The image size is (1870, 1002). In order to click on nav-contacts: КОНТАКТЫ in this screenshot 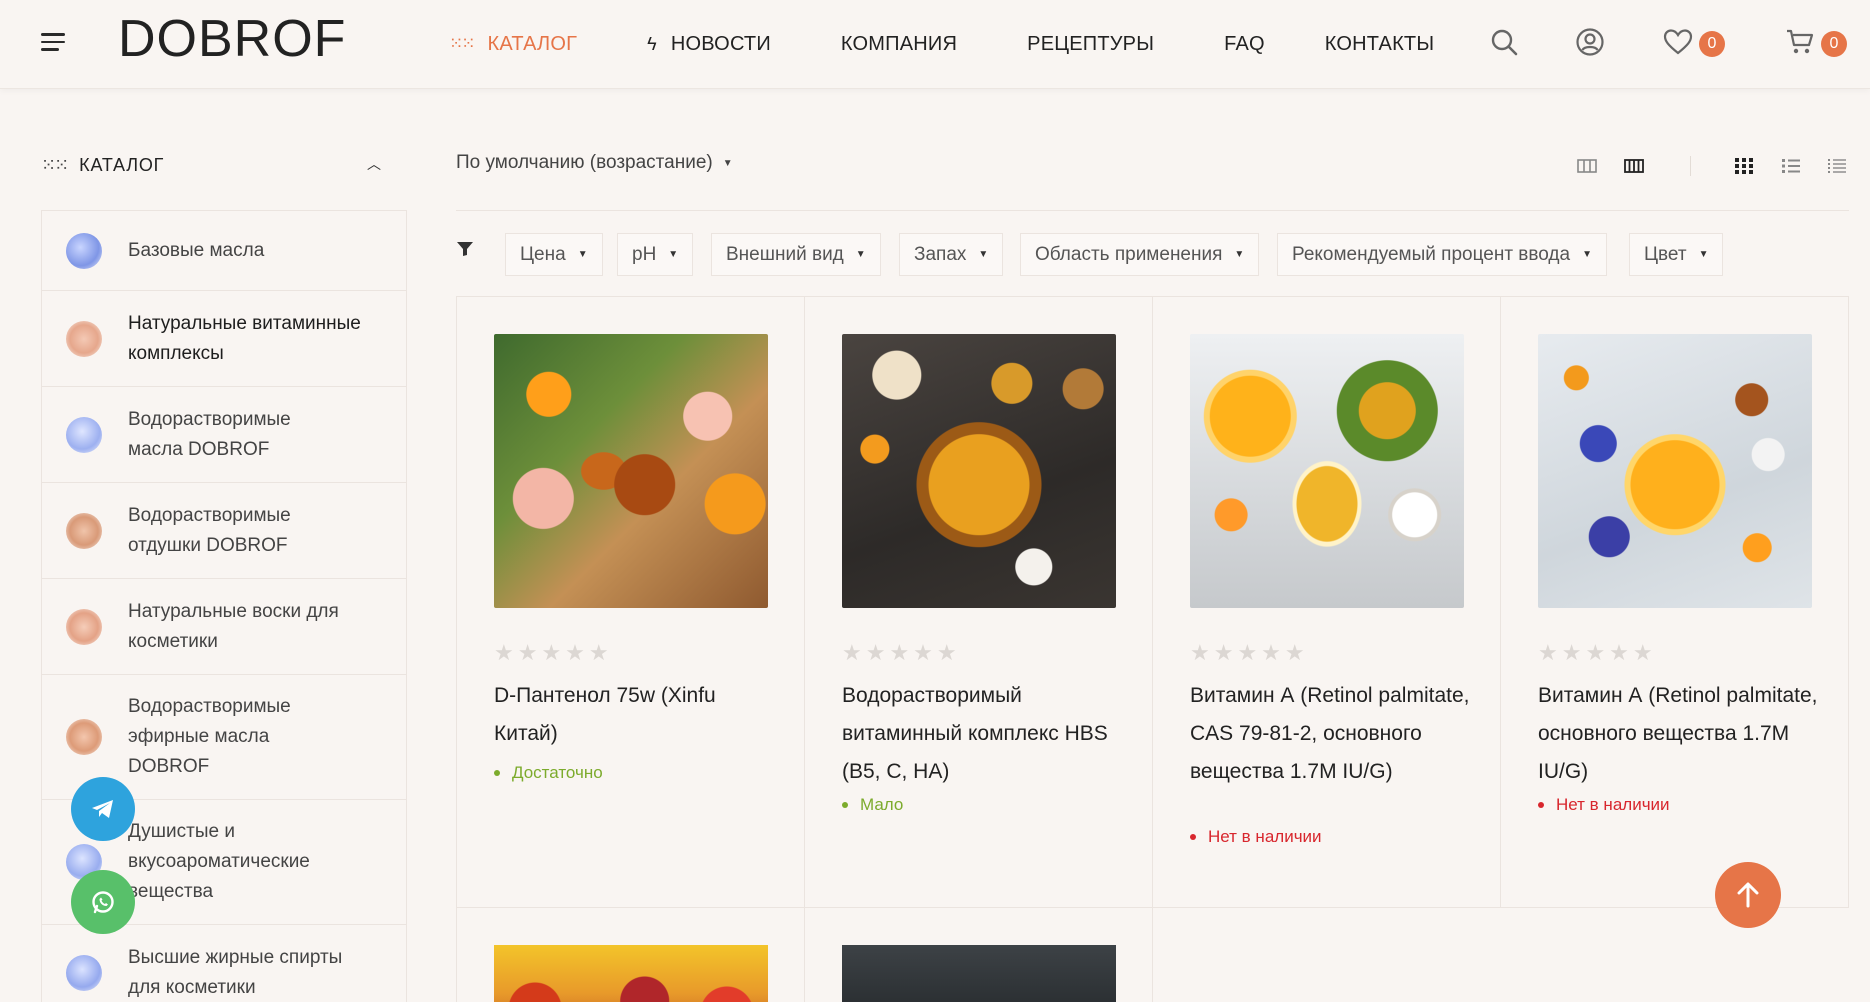, I will do `click(1380, 44)`.